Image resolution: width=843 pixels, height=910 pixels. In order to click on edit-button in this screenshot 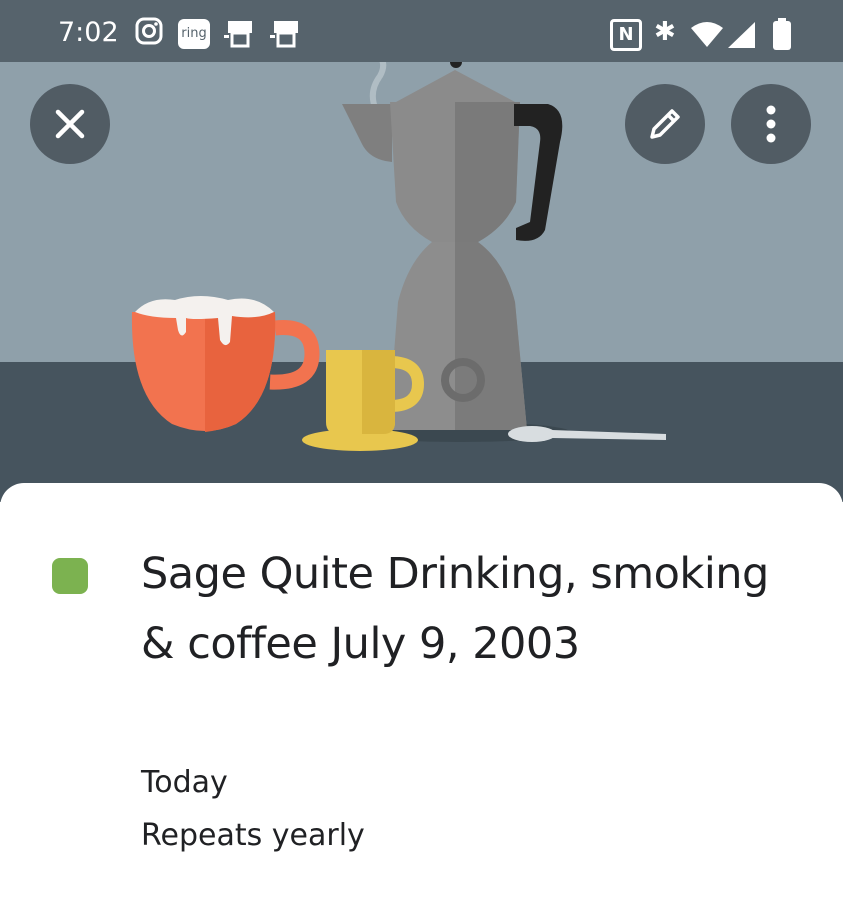, I will do `click(665, 124)`.